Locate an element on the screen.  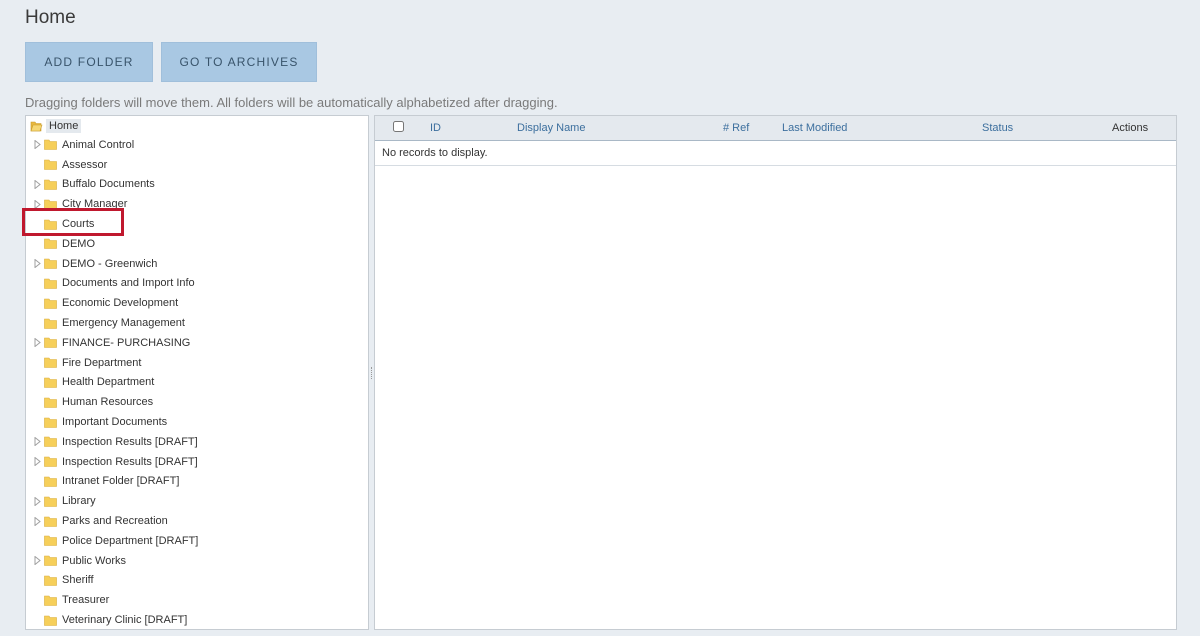
tree-root-home: Home is located at coordinates (199, 126).